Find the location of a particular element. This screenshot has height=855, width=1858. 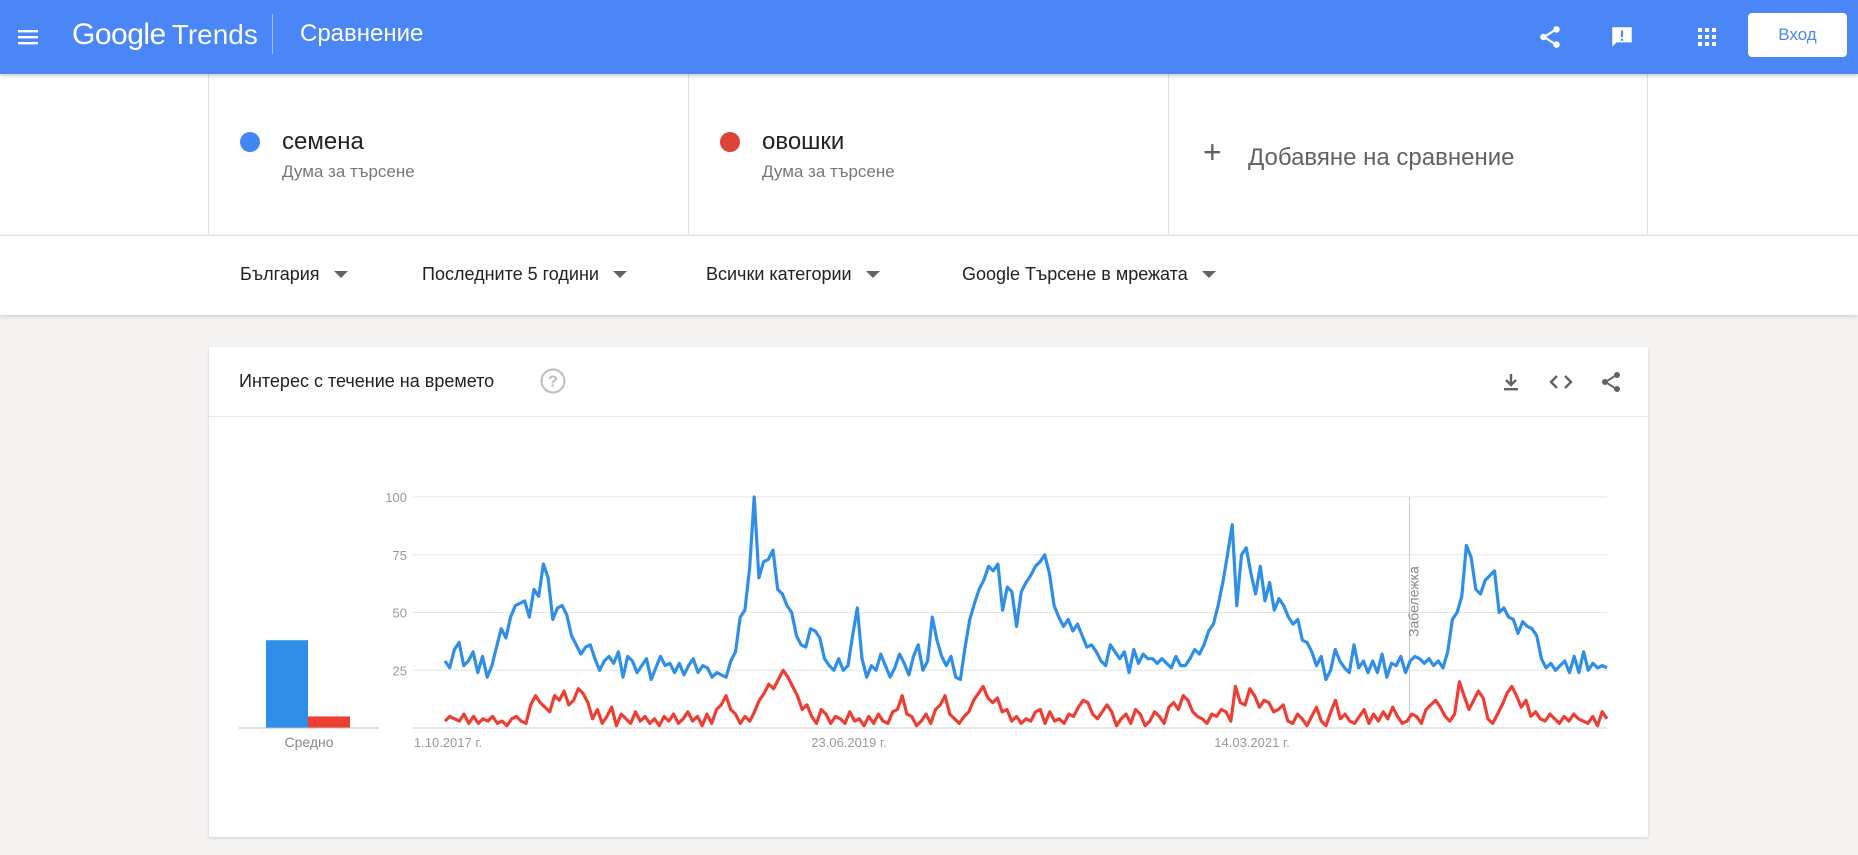

term-card-ovoshki: овошки Дума за търсене is located at coordinates (928, 154).